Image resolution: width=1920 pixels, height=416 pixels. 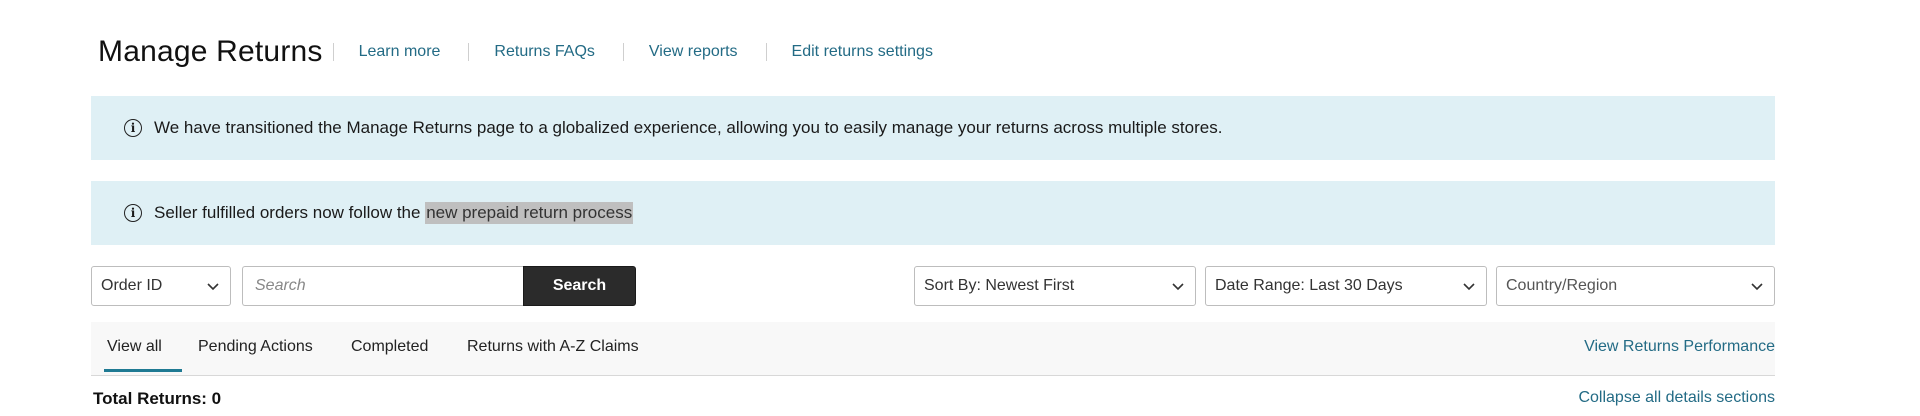 I want to click on edit-returns-settings-link: Edit returns settings, so click(x=862, y=52).